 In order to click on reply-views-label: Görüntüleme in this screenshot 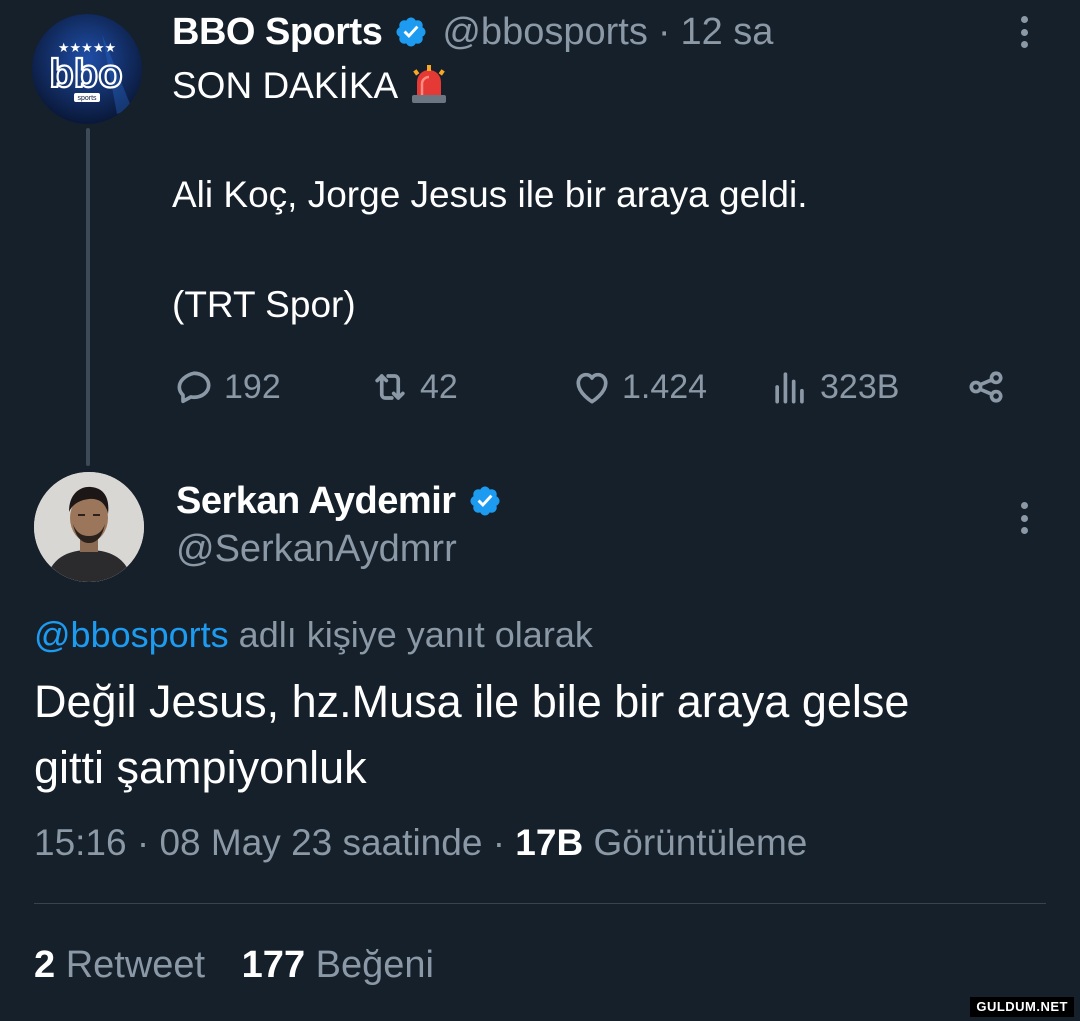, I will do `click(700, 842)`.